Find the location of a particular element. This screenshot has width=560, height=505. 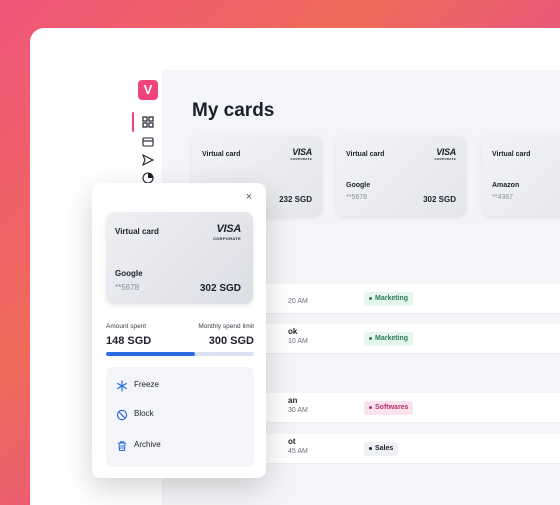

tag-label: Sales is located at coordinates (384, 448).